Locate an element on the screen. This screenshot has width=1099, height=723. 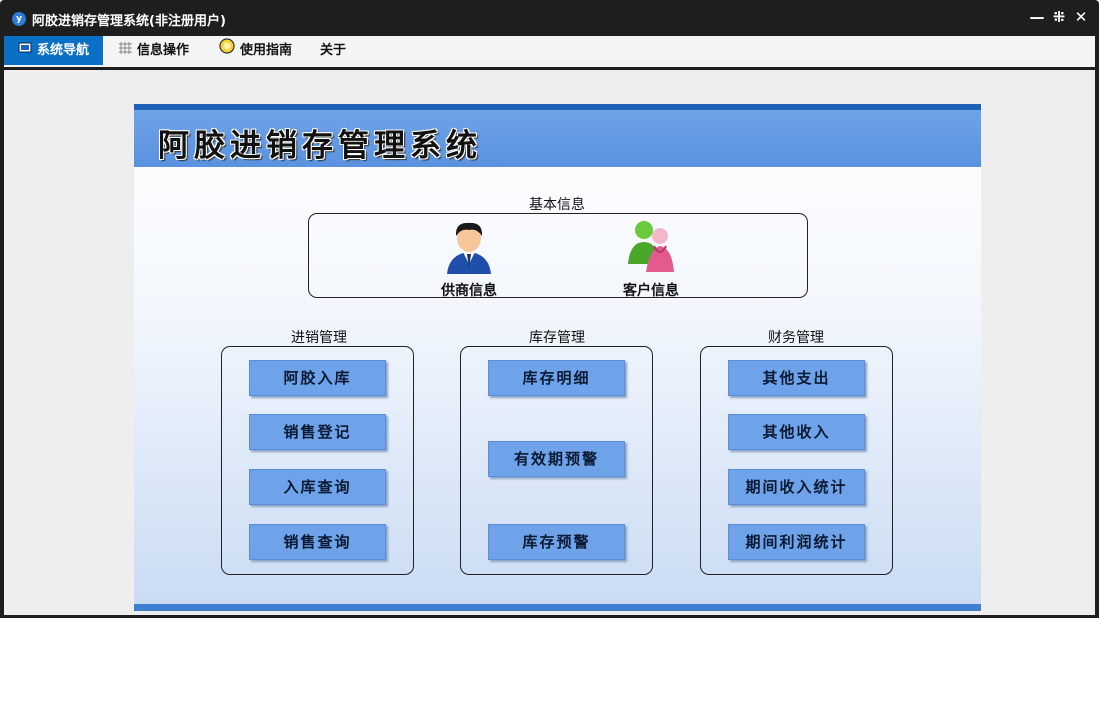
banner-title: 阿胶进销存管理系统 is located at coordinates (320, 146).